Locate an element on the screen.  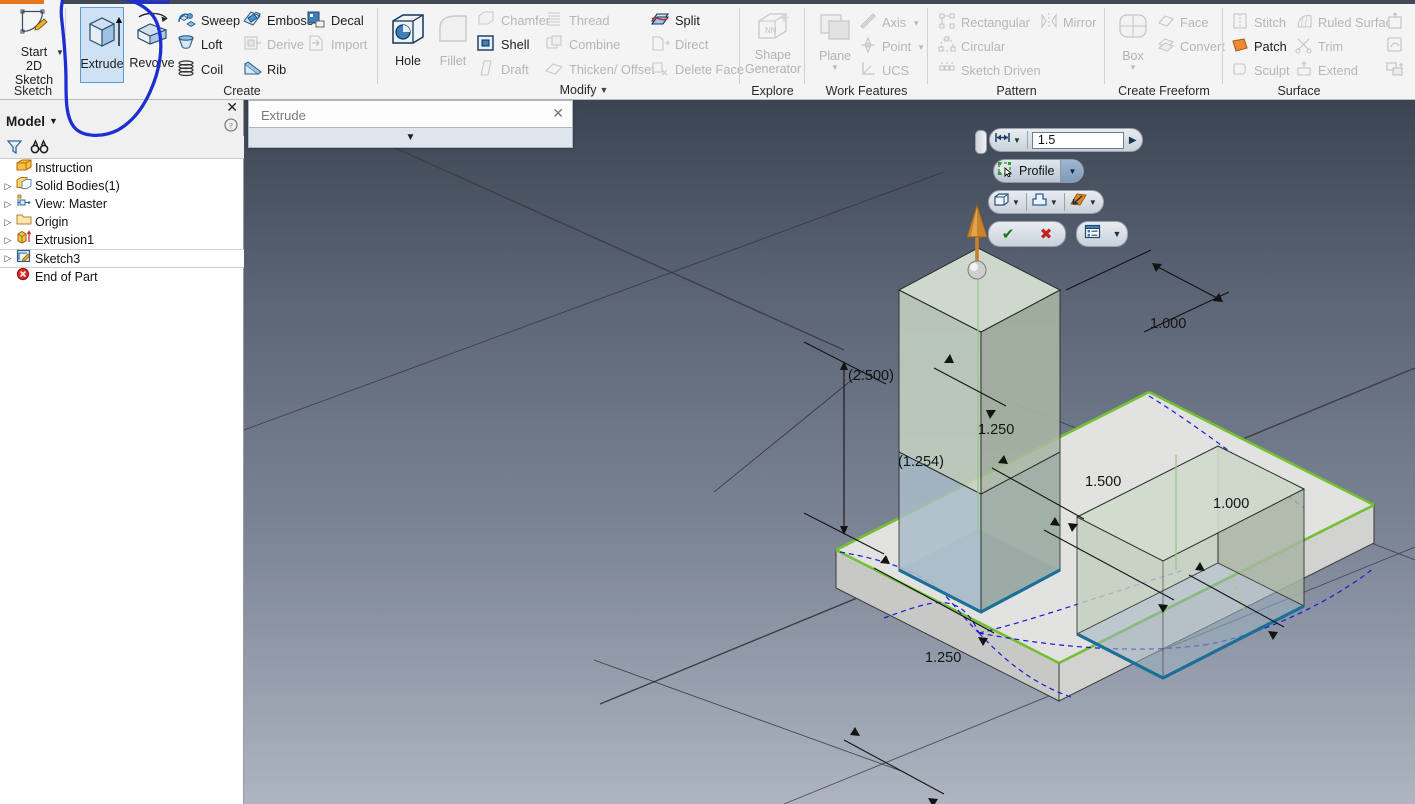
distance-extent-group: ▼ ▶ is located at coordinates (1066, 140).